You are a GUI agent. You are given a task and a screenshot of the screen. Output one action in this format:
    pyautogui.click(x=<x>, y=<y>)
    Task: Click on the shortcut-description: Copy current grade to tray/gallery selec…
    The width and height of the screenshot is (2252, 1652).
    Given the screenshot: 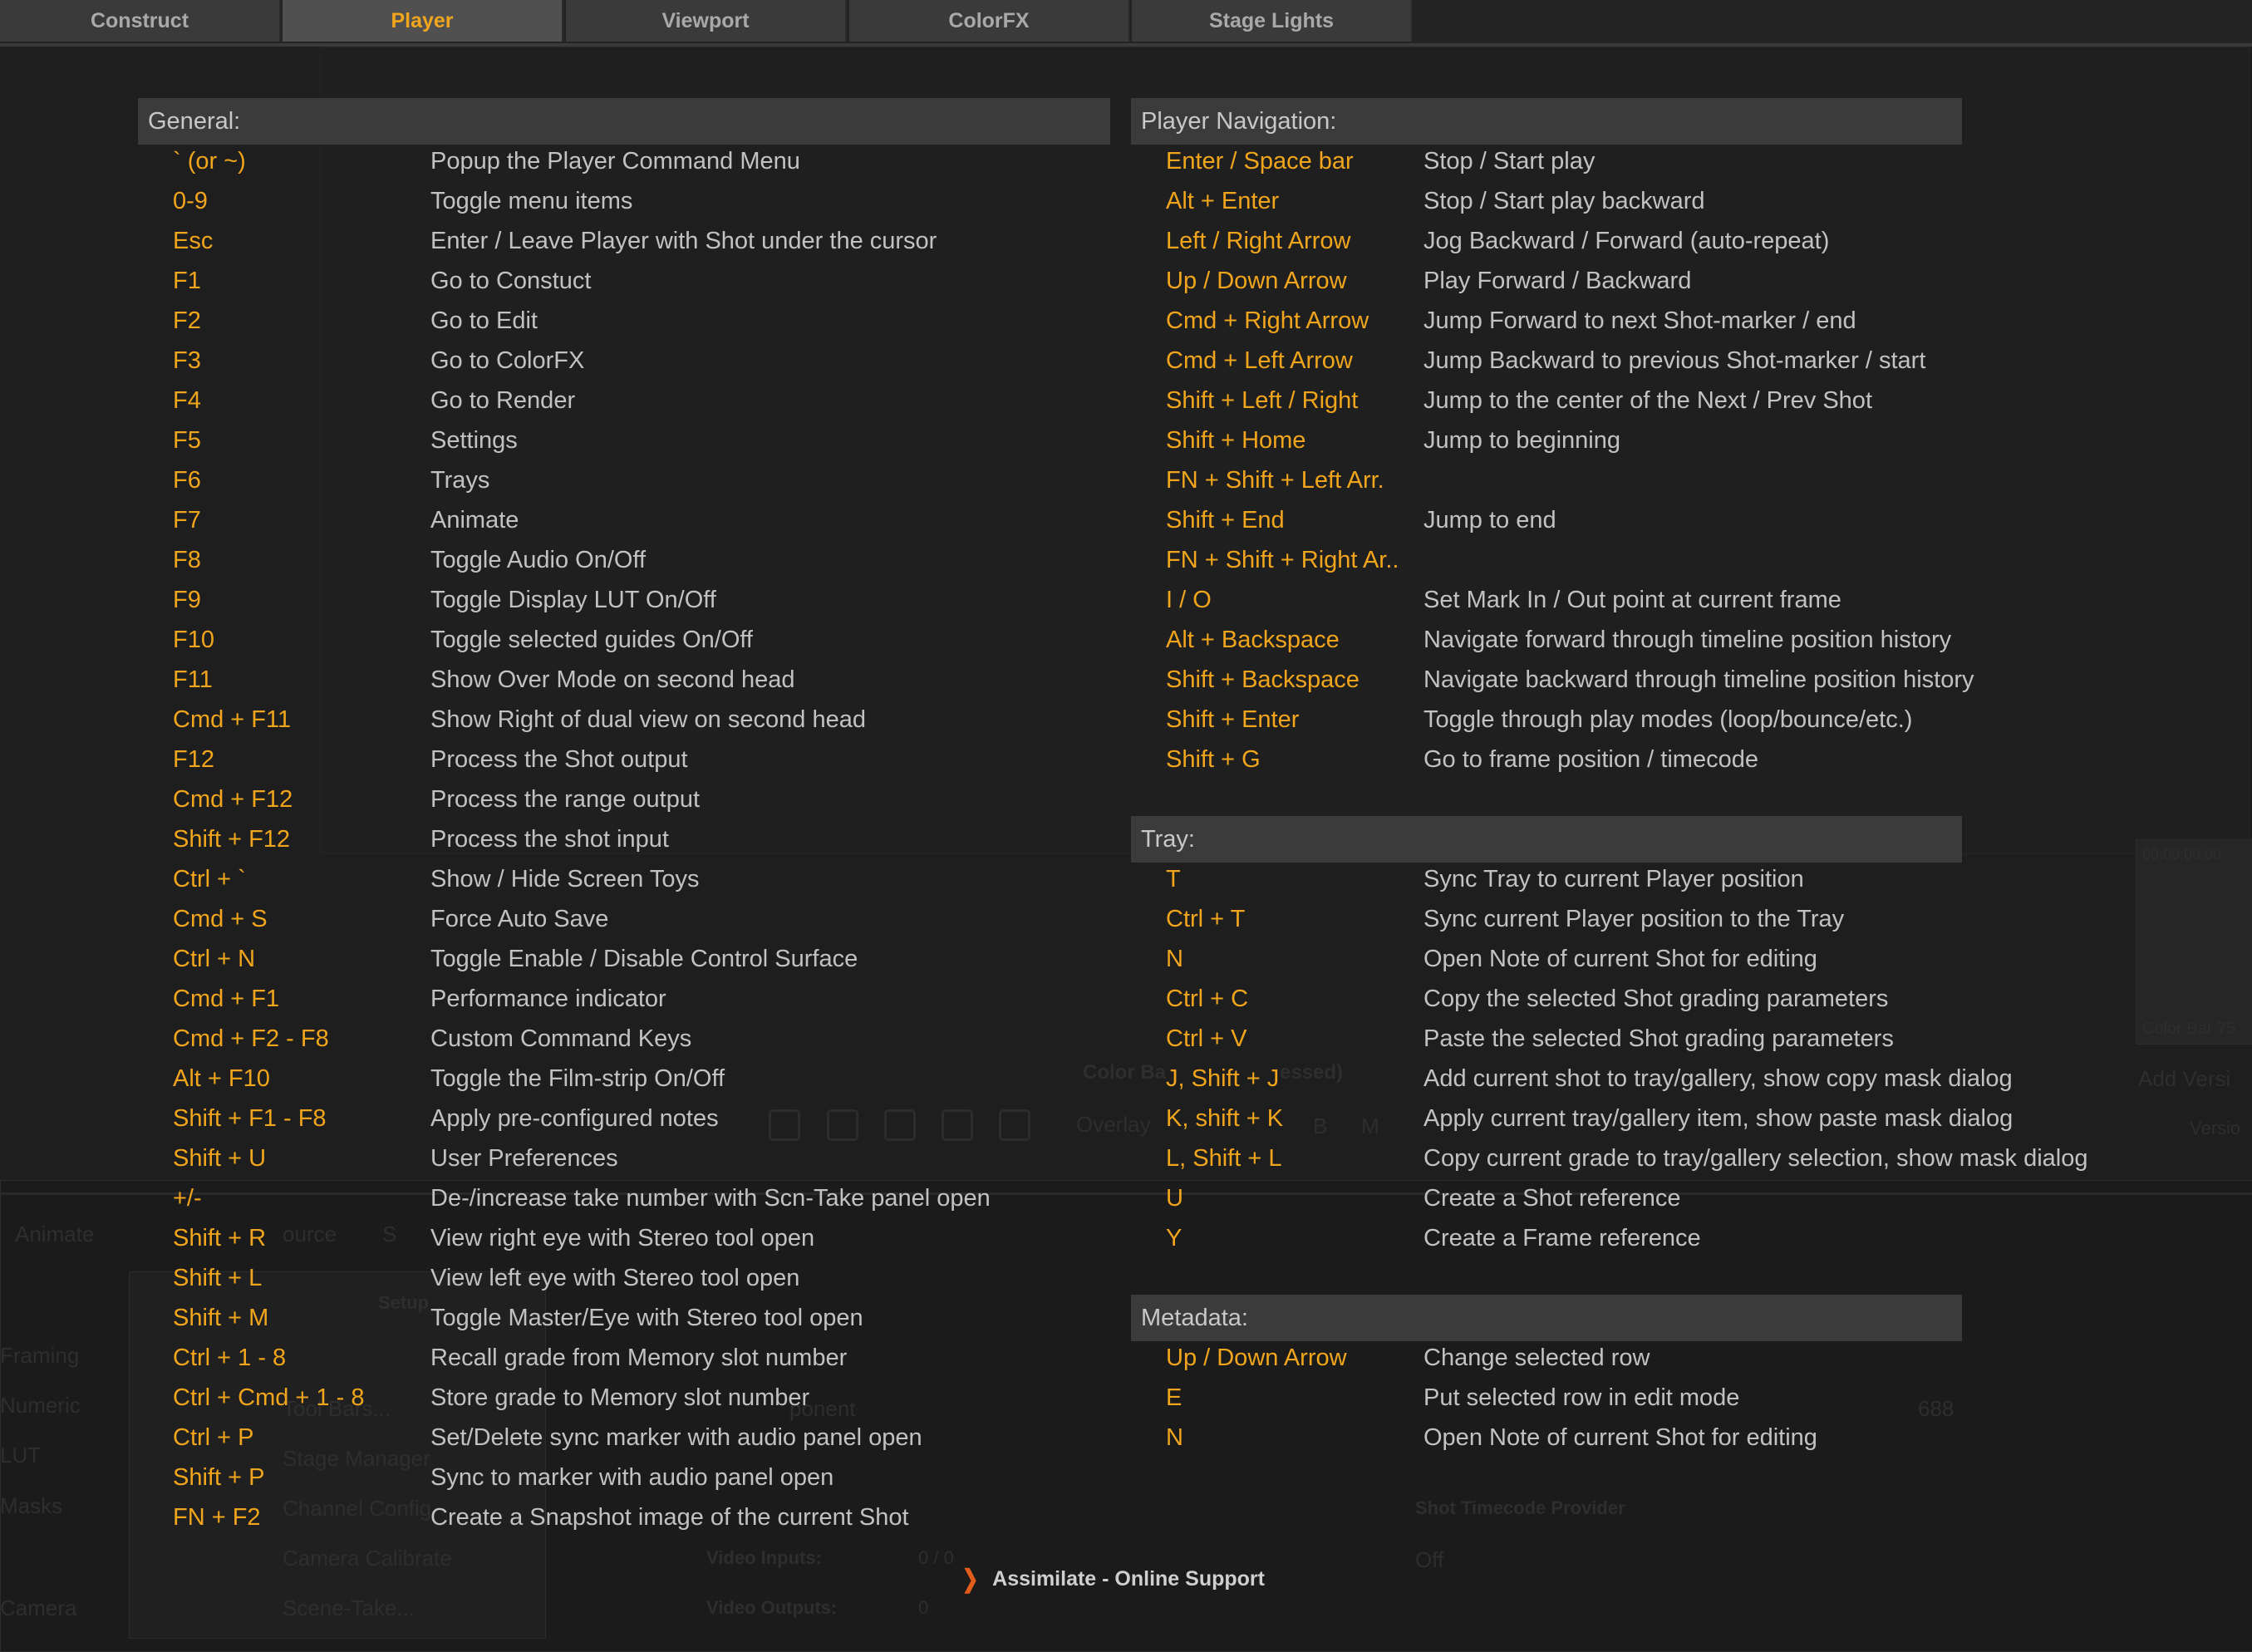 What is the action you would take?
    pyautogui.click(x=1755, y=1158)
    